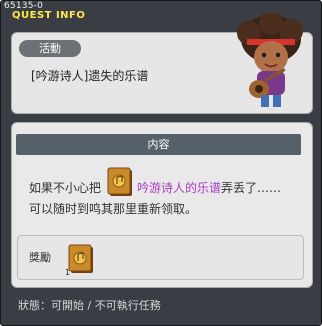 This screenshot has height=326, width=322. What do you see at coordinates (81, 259) in the screenshot?
I see `reward-item-book-icon: 1` at bounding box center [81, 259].